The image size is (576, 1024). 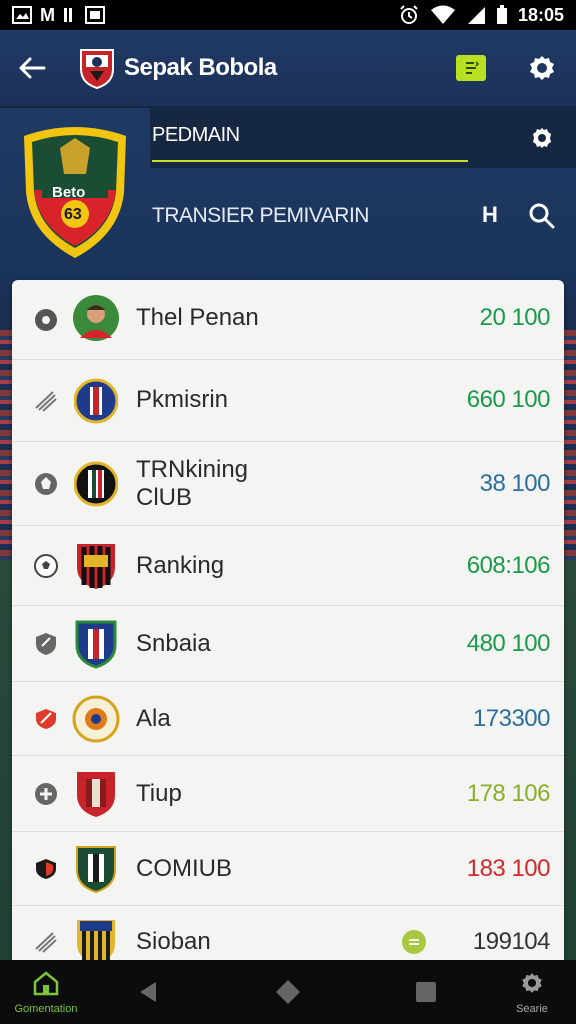 What do you see at coordinates (515, 317) in the screenshot?
I see `list-item-value: 20 100` at bounding box center [515, 317].